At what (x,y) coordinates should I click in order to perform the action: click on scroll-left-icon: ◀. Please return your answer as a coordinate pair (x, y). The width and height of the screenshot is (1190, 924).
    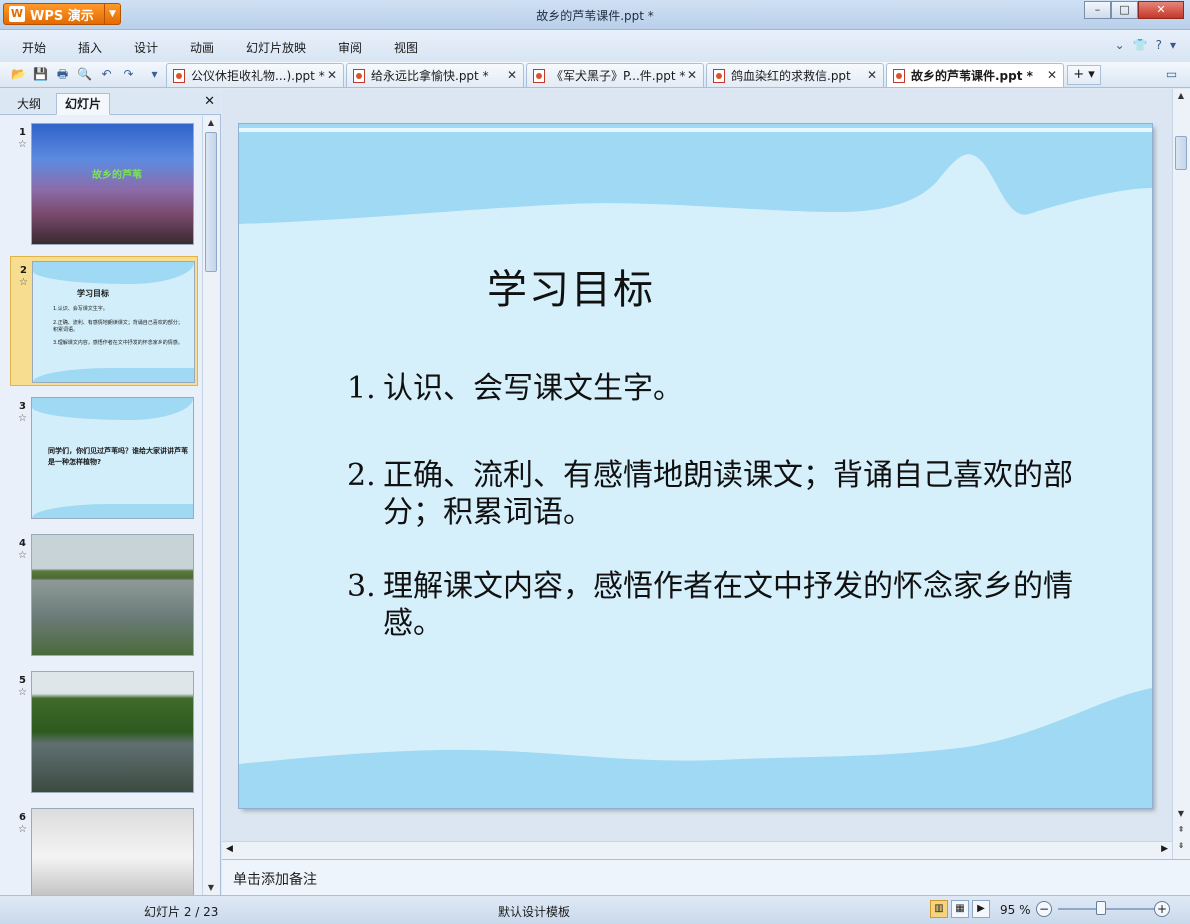
    Looking at the image, I should click on (229, 849).